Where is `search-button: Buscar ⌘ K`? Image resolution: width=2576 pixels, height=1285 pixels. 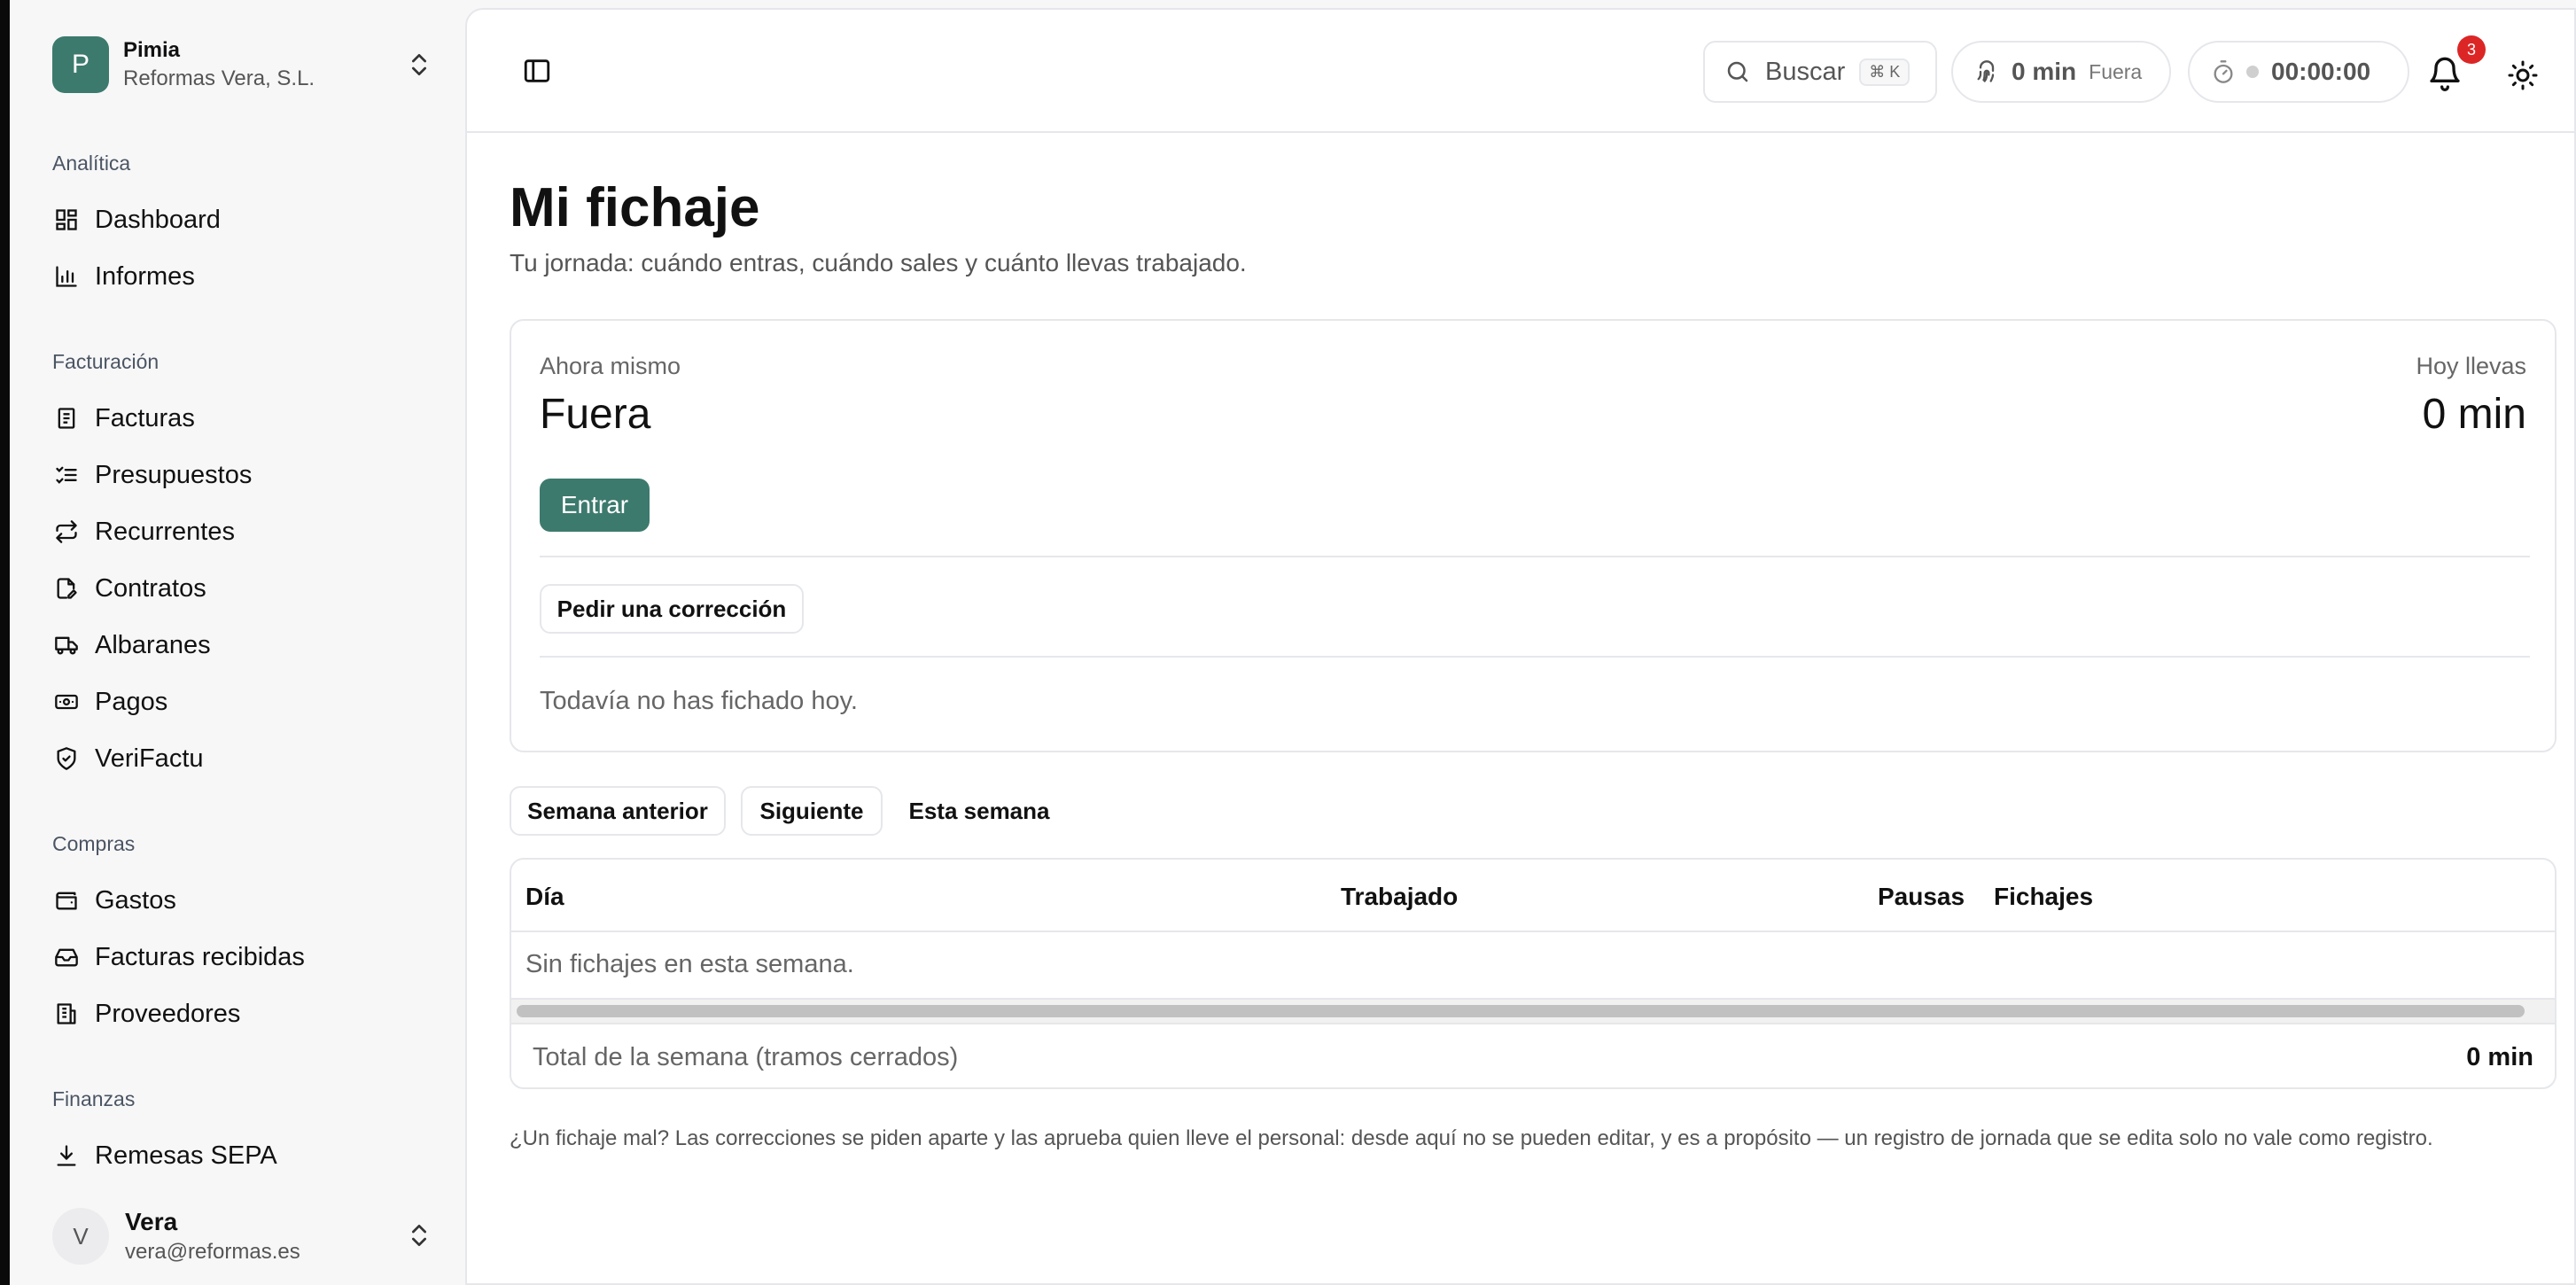 search-button: Buscar ⌘ K is located at coordinates (1820, 72).